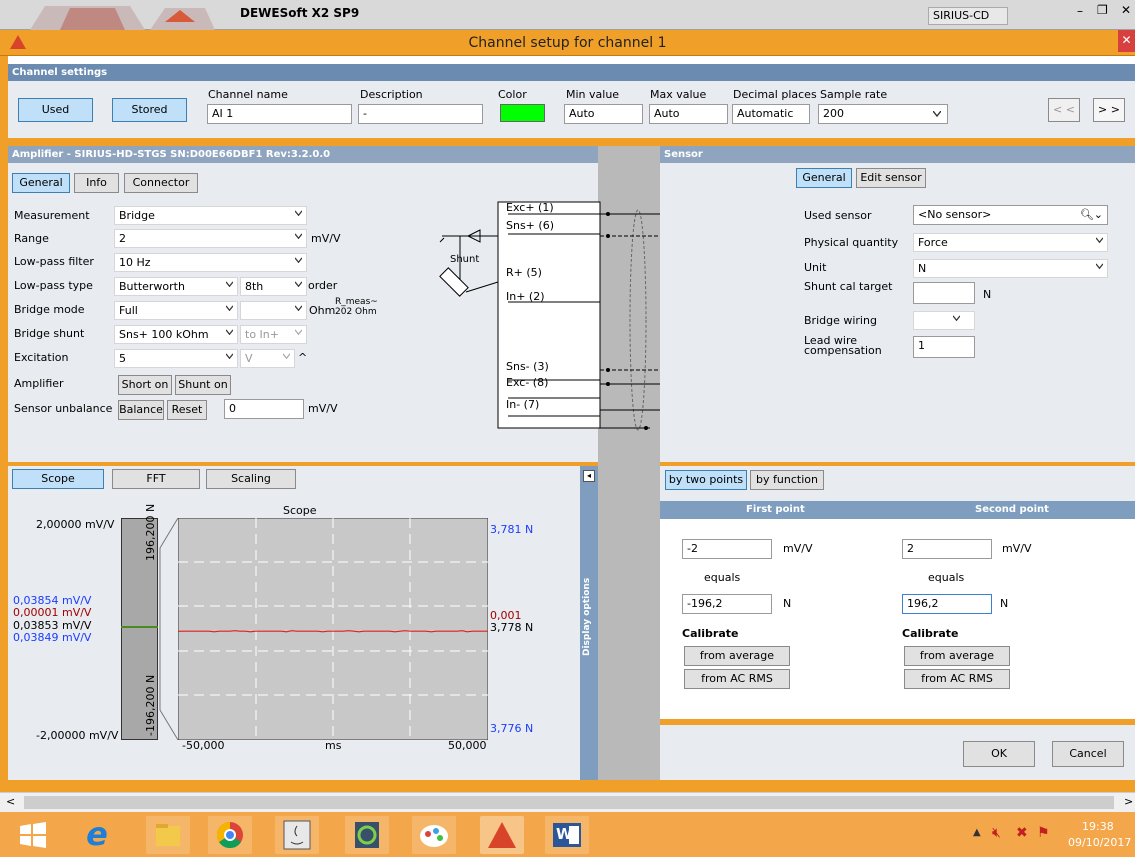 The width and height of the screenshot is (1135, 857). Describe the element at coordinates (737, 679) in the screenshot. I see `first-from-ac-rms-button: from AC RMS` at that location.